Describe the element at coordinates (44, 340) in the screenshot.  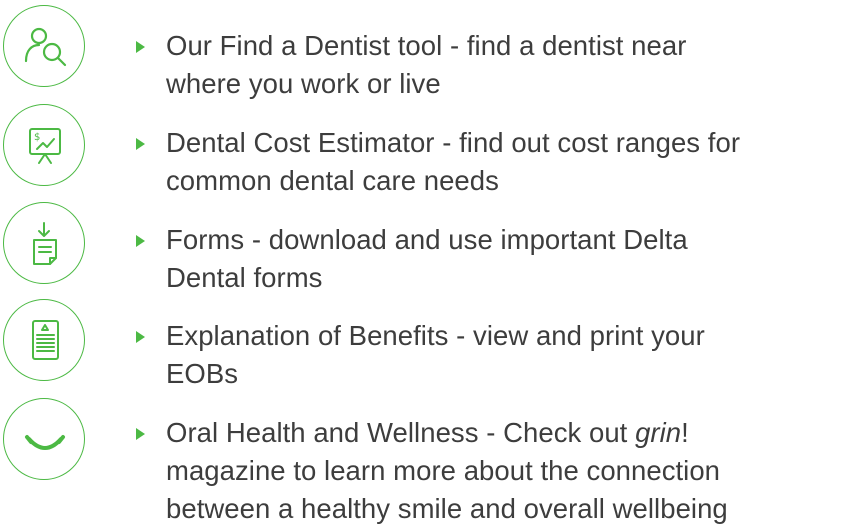
I see `eob-document-icon` at that location.